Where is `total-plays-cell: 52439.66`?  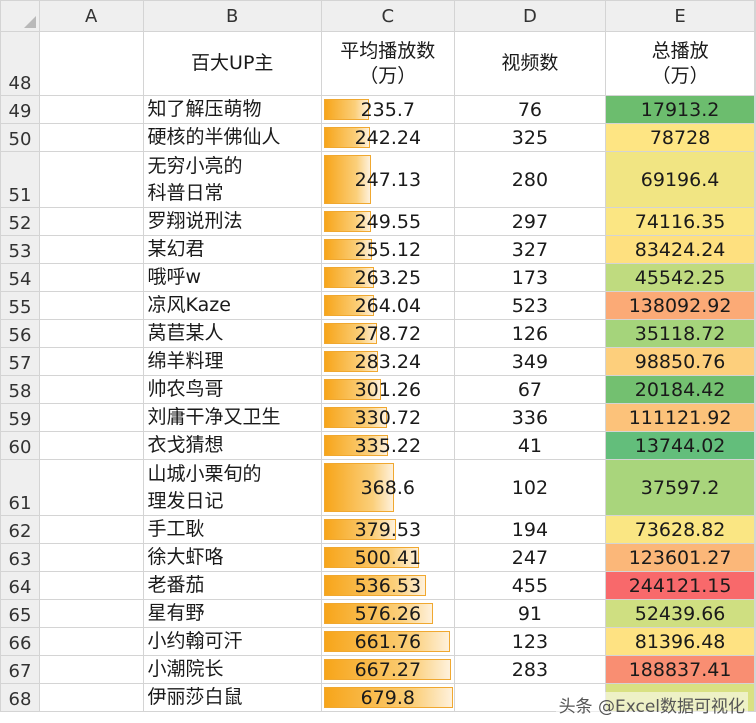 total-plays-cell: 52439.66 is located at coordinates (680, 613).